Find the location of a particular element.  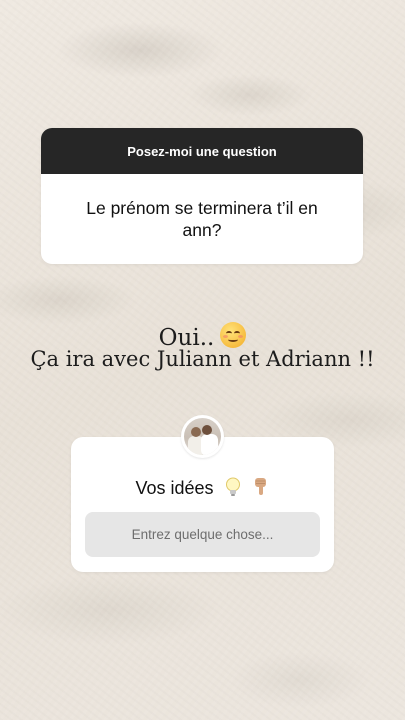

question-sticker-header: Posez-moi une question is located at coordinates (202, 151).